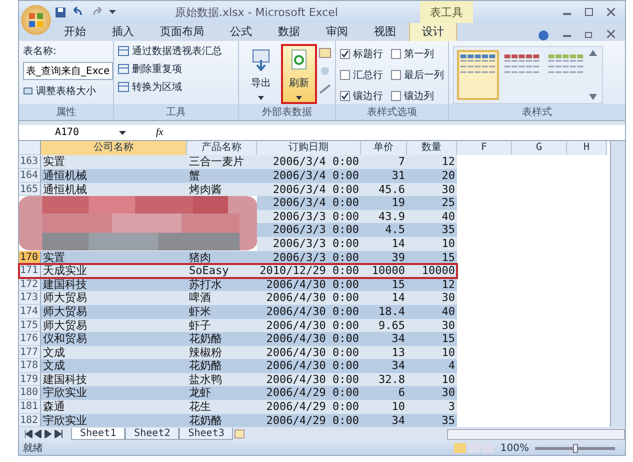 The height and width of the screenshot is (462, 633). What do you see at coordinates (114, 339) in the screenshot?
I see `table-cell: 仪和贸易` at bounding box center [114, 339].